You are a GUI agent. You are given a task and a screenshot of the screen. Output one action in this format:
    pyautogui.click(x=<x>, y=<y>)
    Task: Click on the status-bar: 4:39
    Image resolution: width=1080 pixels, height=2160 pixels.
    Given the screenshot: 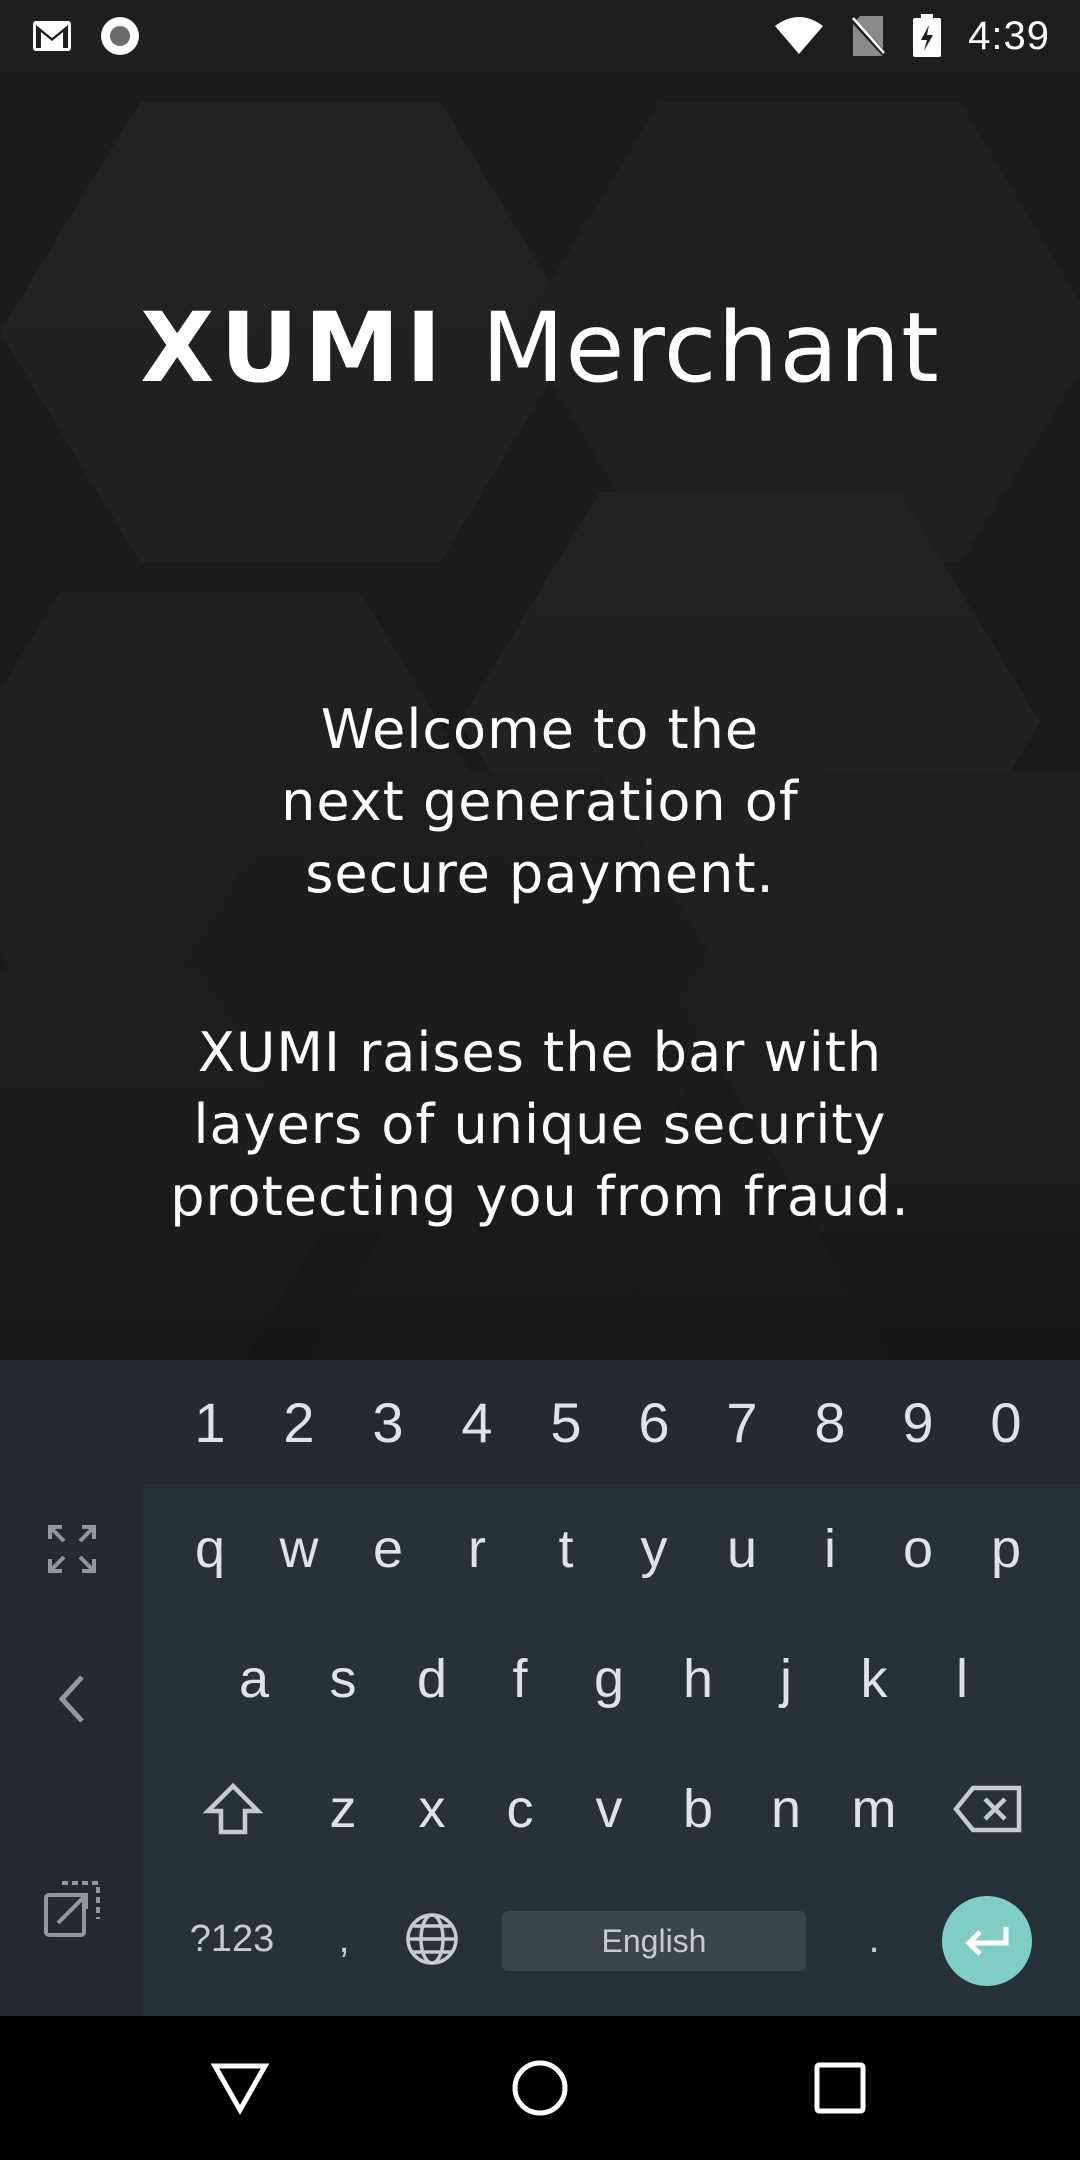 What is the action you would take?
    pyautogui.click(x=540, y=36)
    